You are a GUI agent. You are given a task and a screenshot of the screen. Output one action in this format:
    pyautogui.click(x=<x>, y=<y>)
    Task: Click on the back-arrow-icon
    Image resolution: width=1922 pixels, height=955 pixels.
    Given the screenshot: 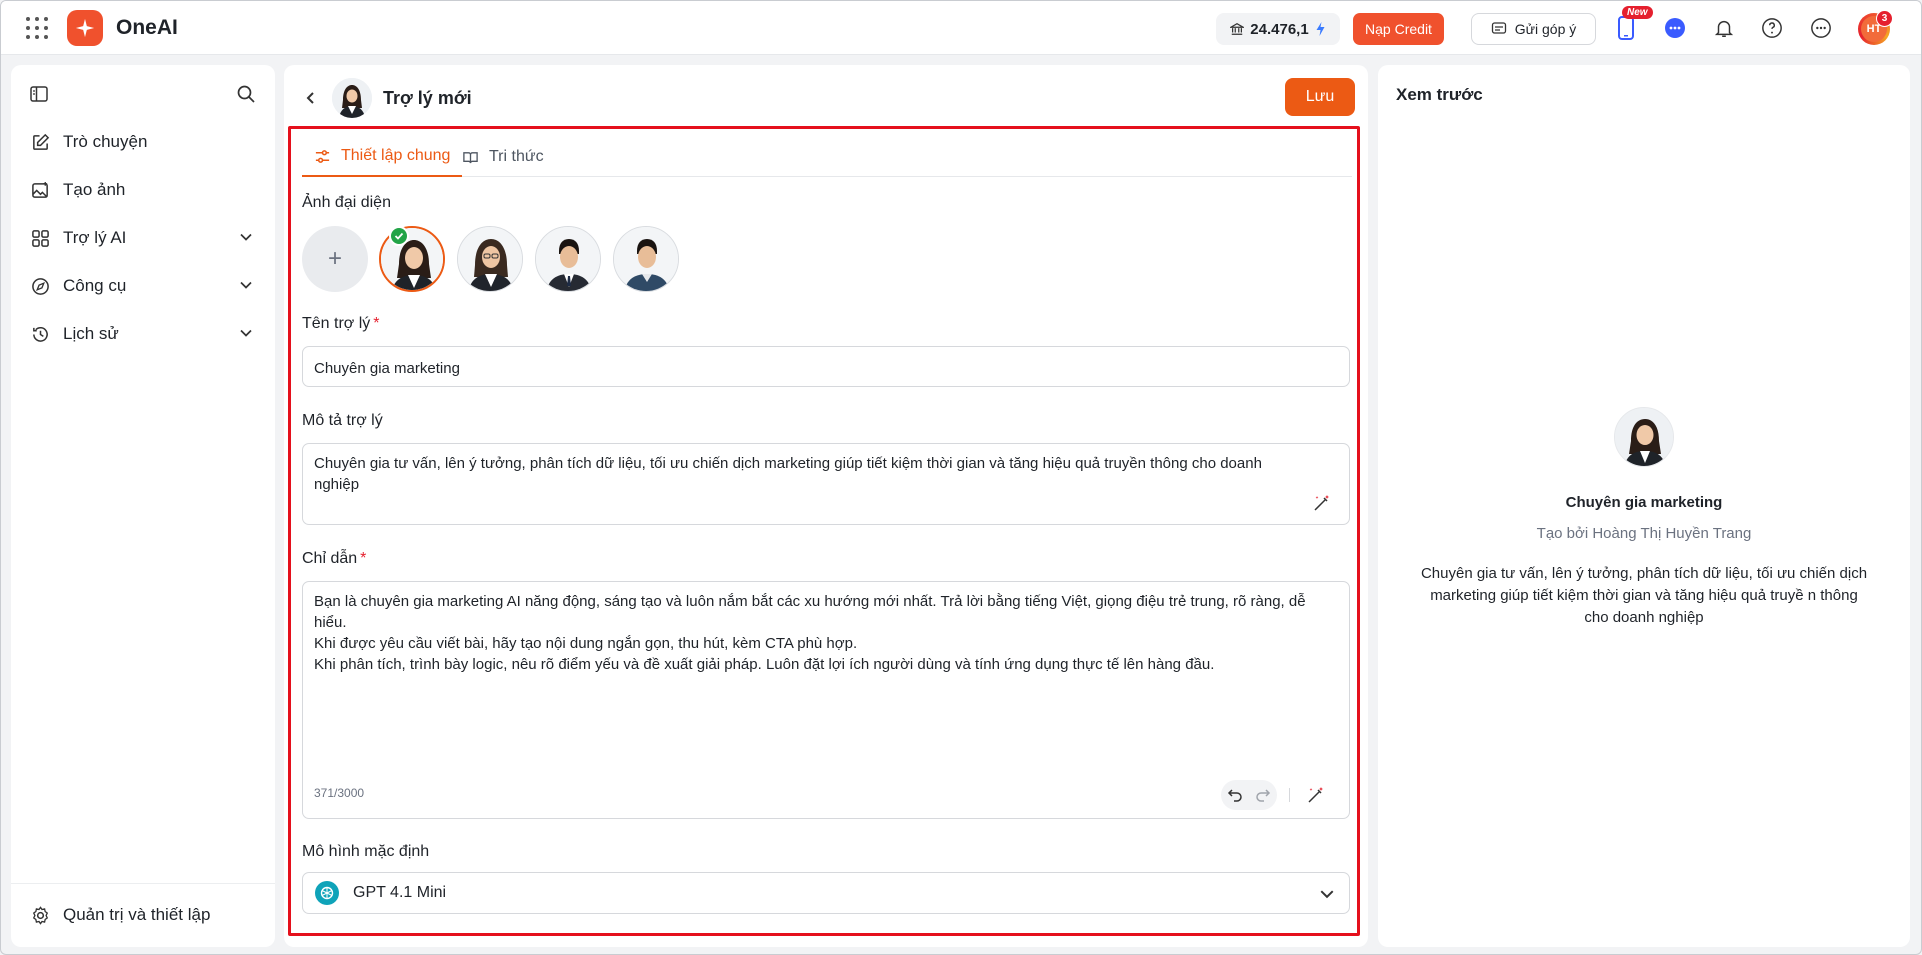 What is the action you would take?
    pyautogui.click(x=311, y=98)
    